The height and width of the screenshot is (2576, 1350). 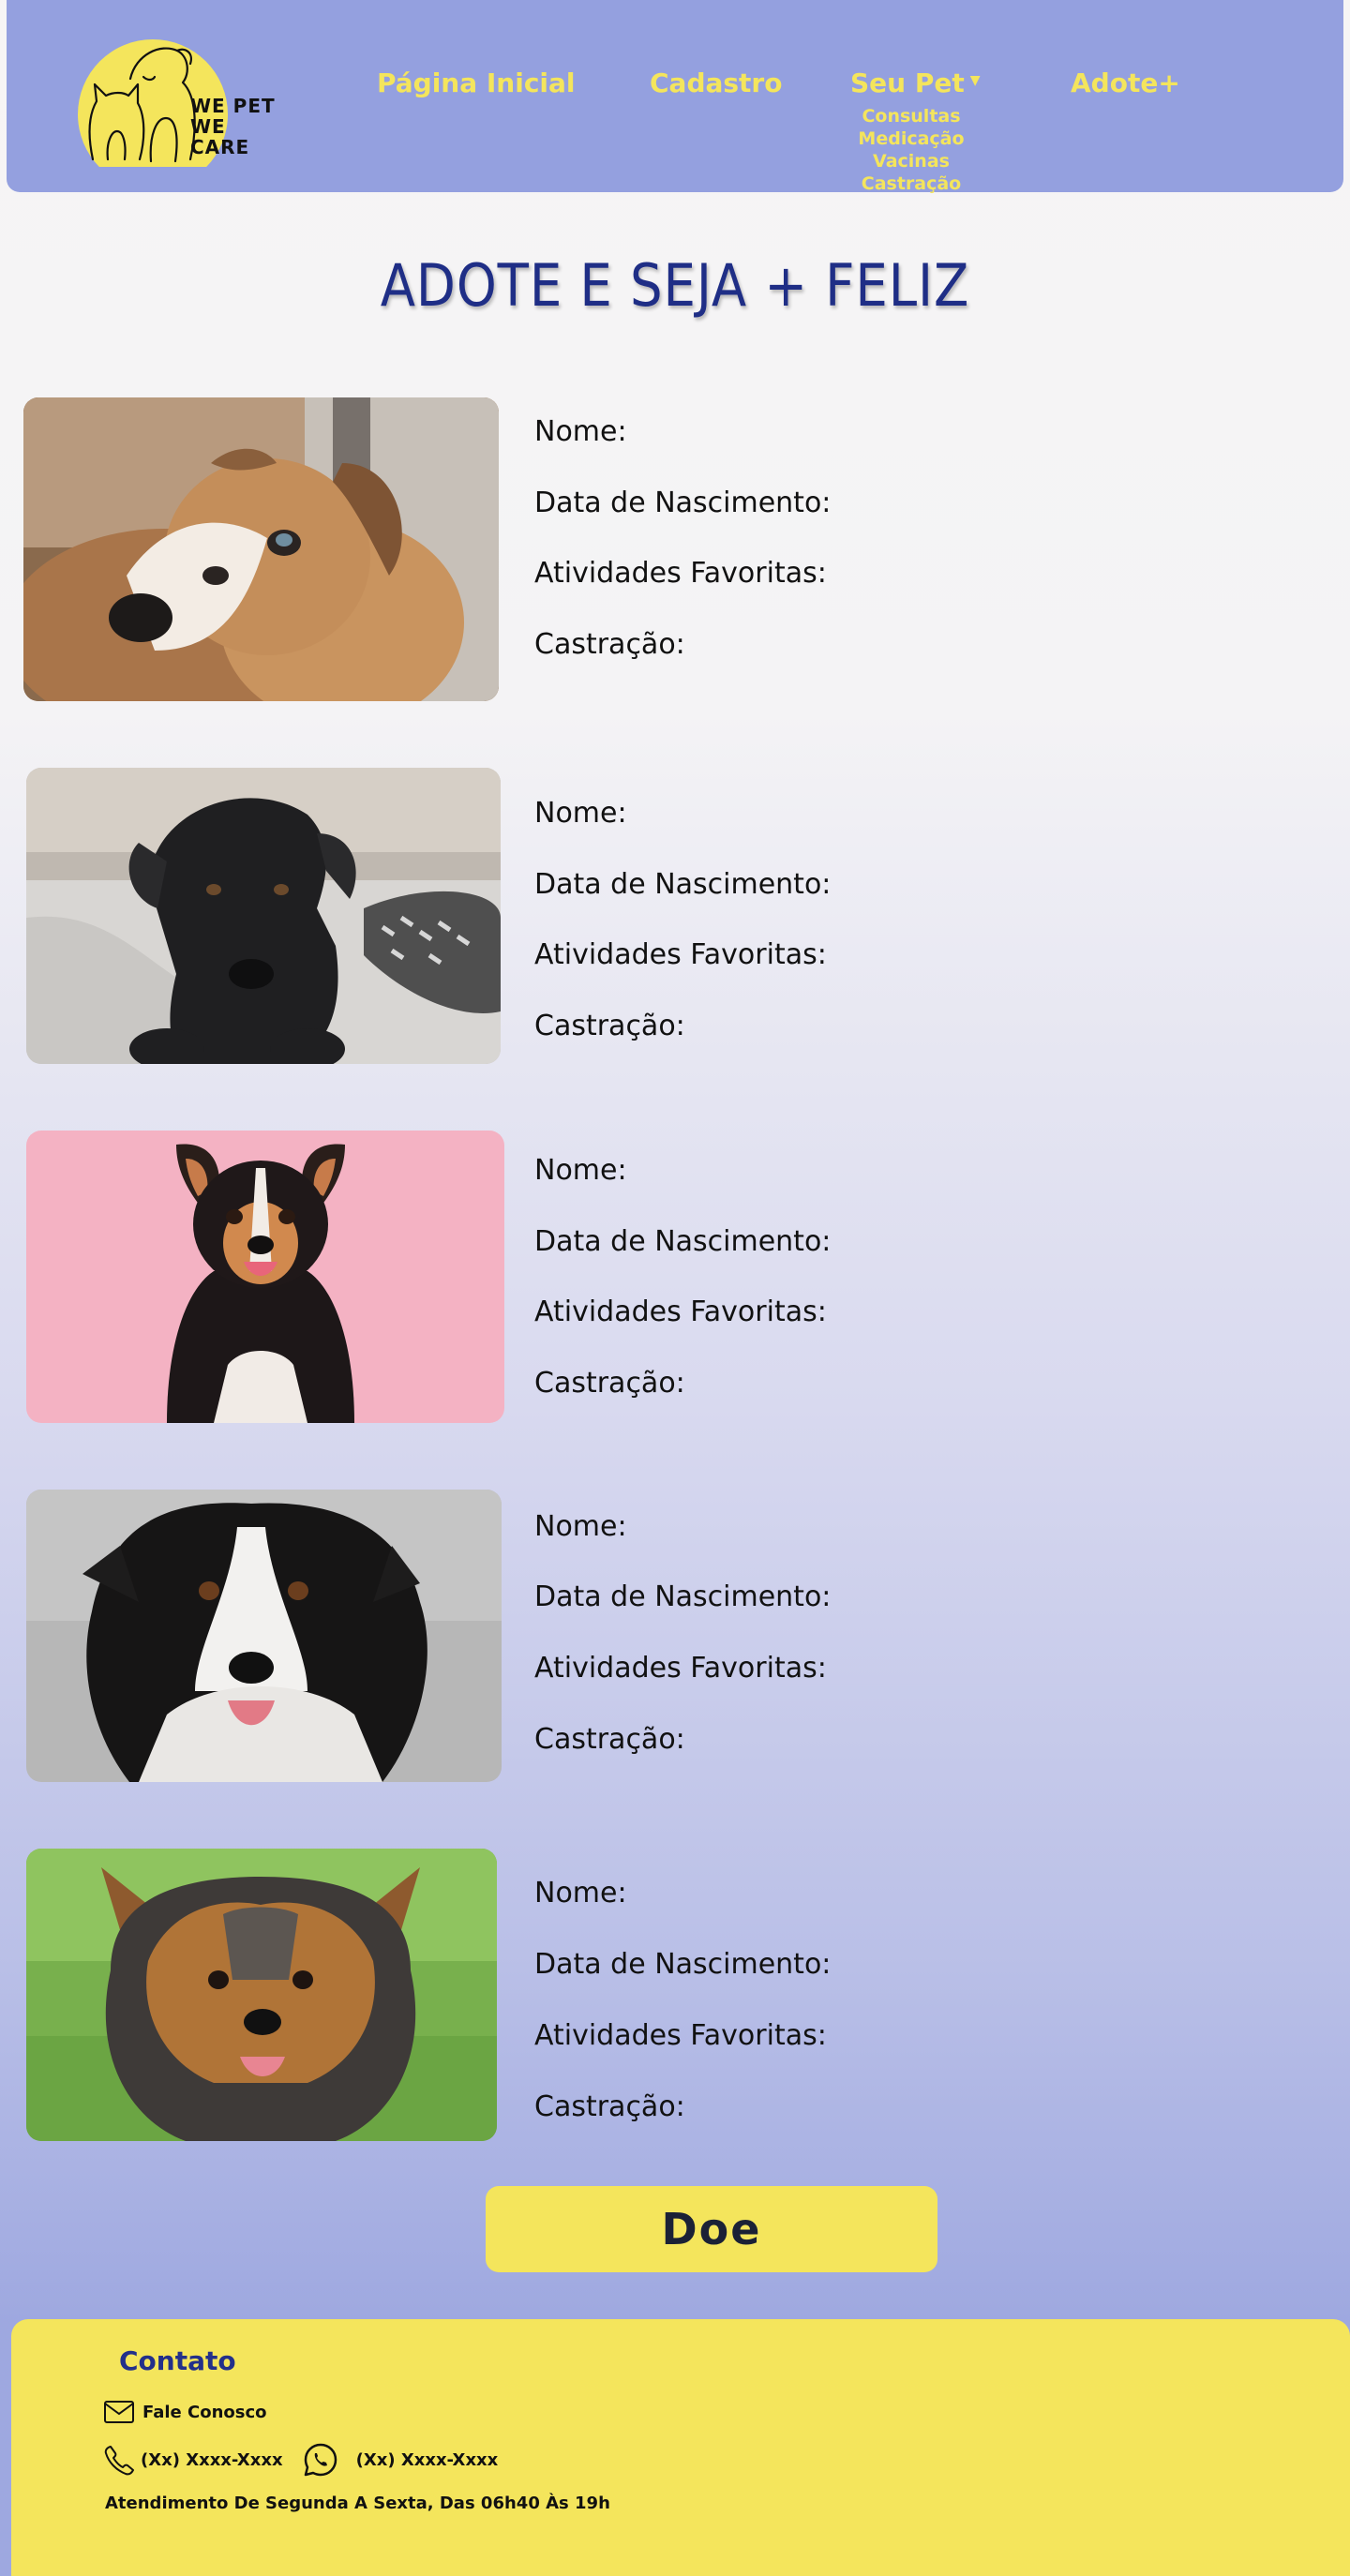 I want to click on dog-5-castration-label: Castração:, so click(x=609, y=2106).